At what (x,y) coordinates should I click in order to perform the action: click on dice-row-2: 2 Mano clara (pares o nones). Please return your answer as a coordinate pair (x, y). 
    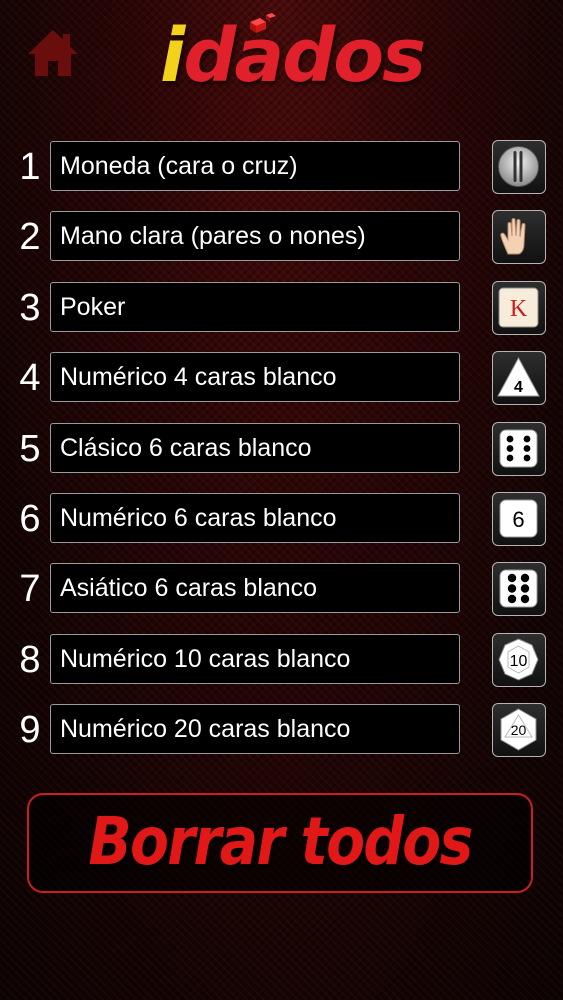
    Looking at the image, I should click on (281, 237).